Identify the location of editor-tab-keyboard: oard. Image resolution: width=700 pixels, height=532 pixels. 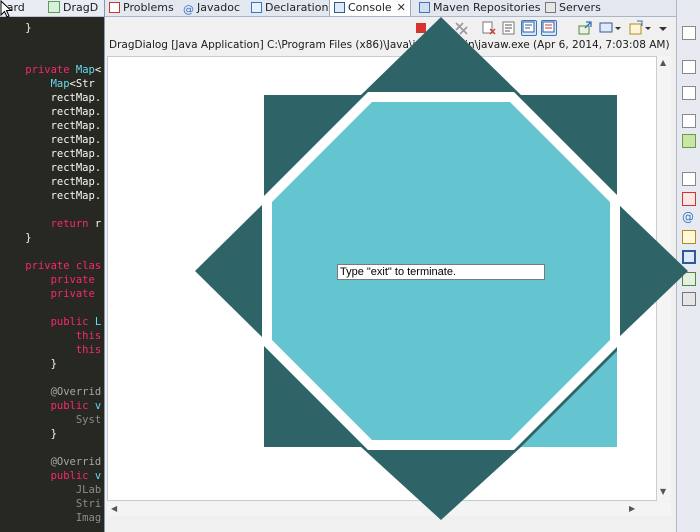
(12, 8).